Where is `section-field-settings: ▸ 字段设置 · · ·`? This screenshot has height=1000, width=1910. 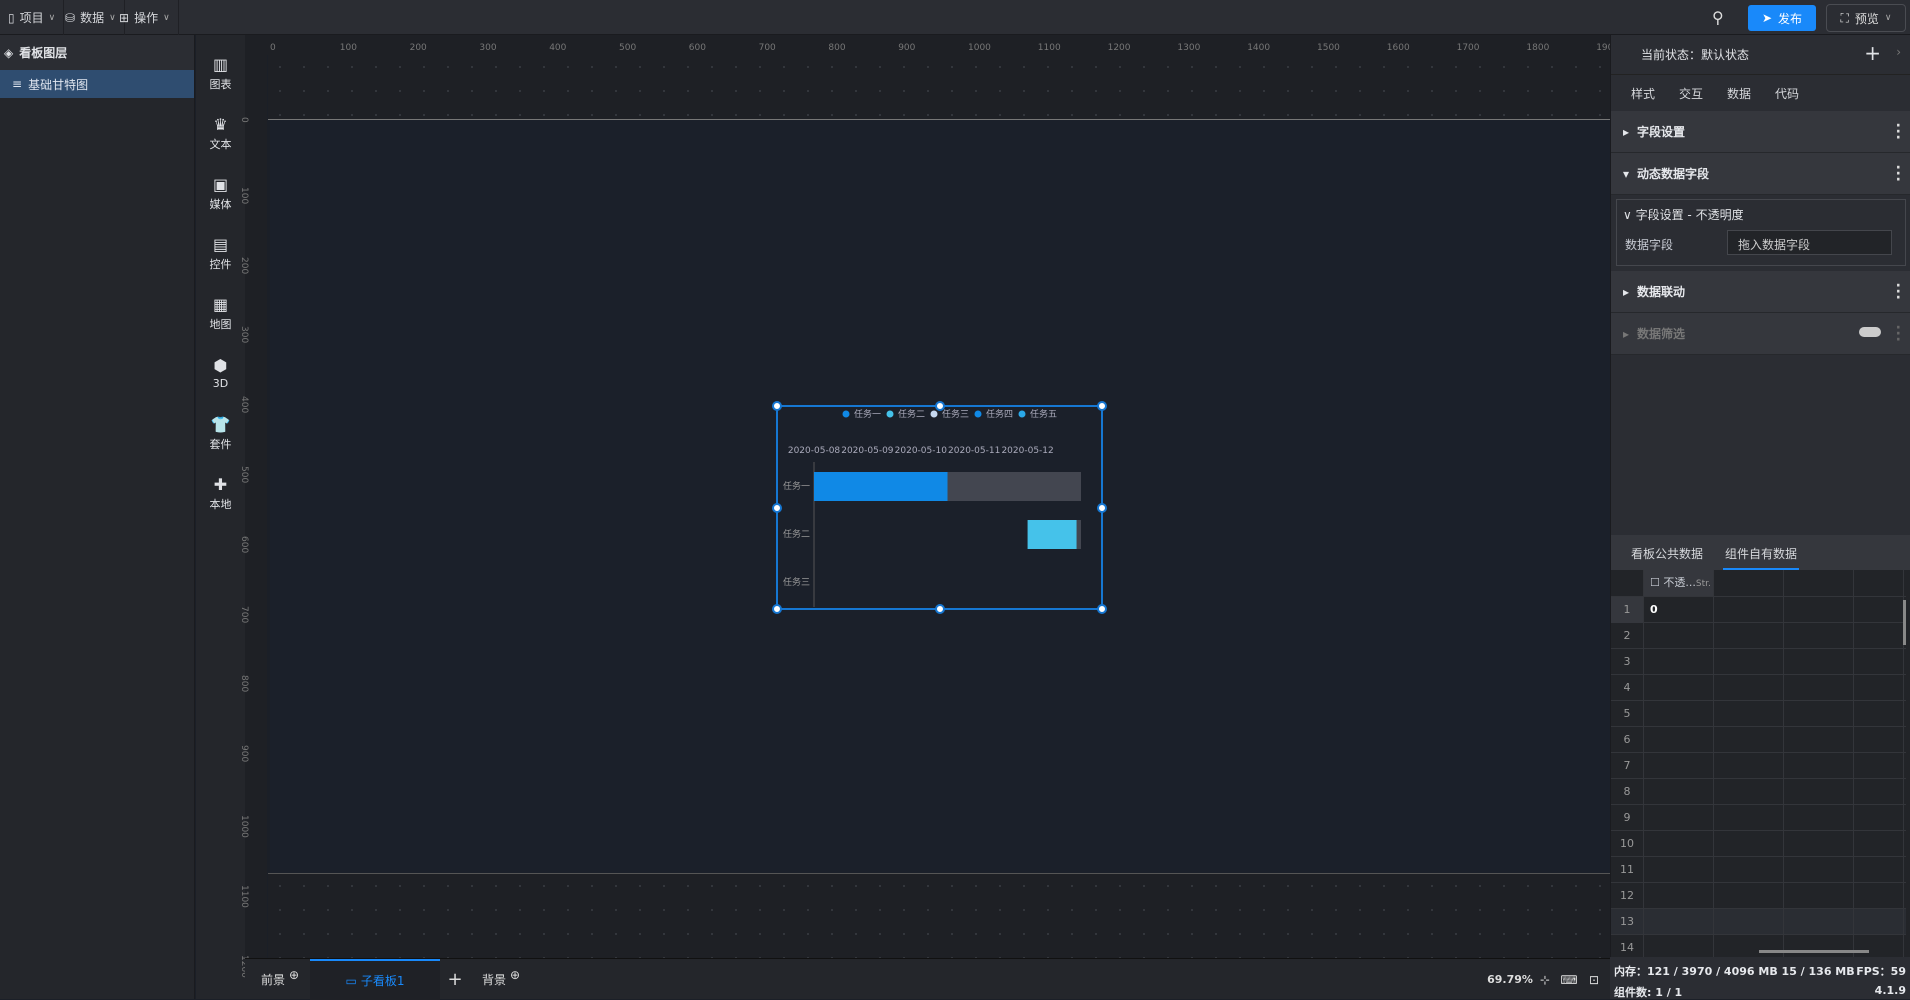 section-field-settings: ▸ 字段设置 · · · is located at coordinates (1760, 132).